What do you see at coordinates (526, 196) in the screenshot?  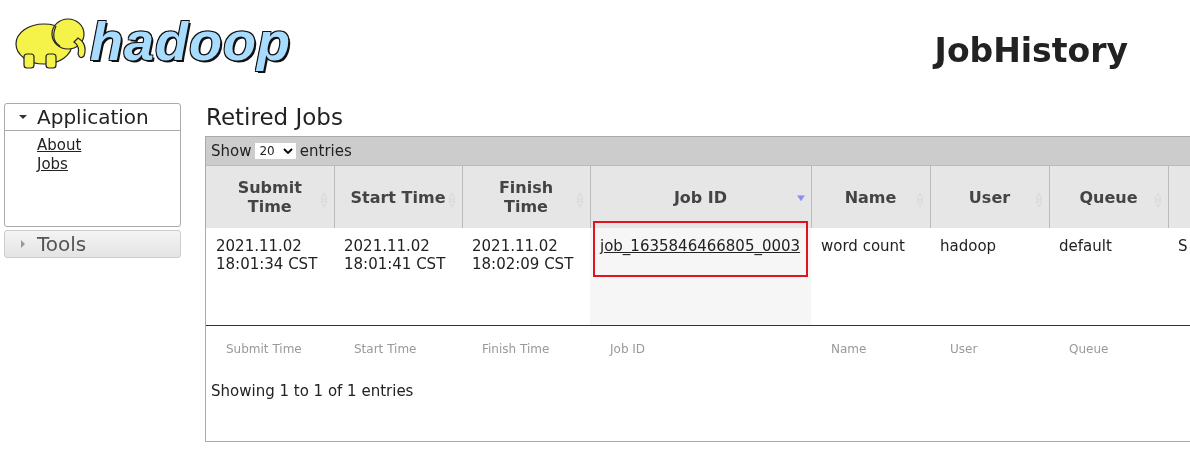 I see `column-header: Finish Time` at bounding box center [526, 196].